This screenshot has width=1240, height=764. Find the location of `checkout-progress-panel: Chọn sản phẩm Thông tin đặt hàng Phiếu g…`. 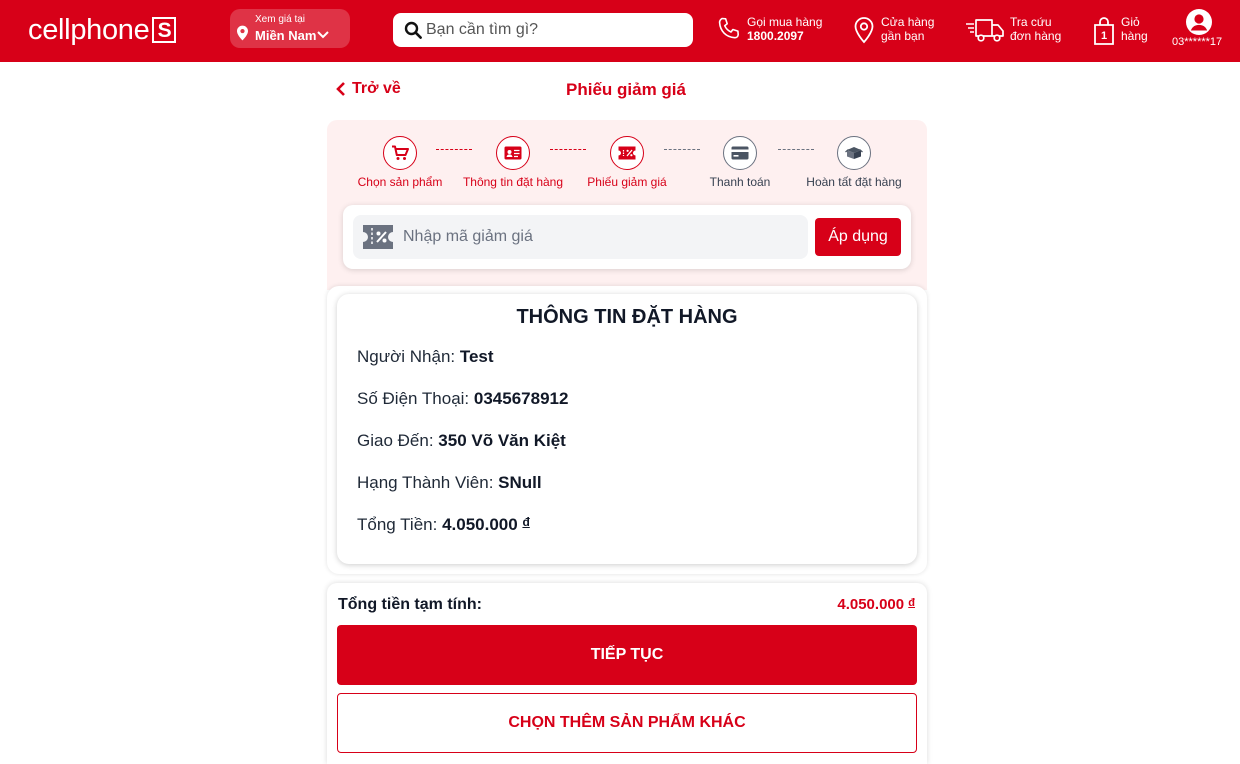

checkout-progress-panel: Chọn sản phẩm Thông tin đặt hàng Phiếu g… is located at coordinates (627, 205).